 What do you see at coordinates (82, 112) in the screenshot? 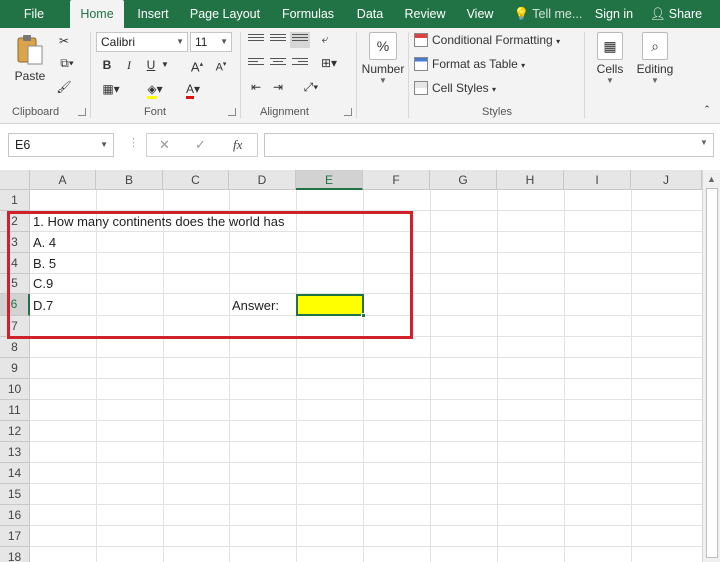
I see `clipboard-launcher-icon` at bounding box center [82, 112].